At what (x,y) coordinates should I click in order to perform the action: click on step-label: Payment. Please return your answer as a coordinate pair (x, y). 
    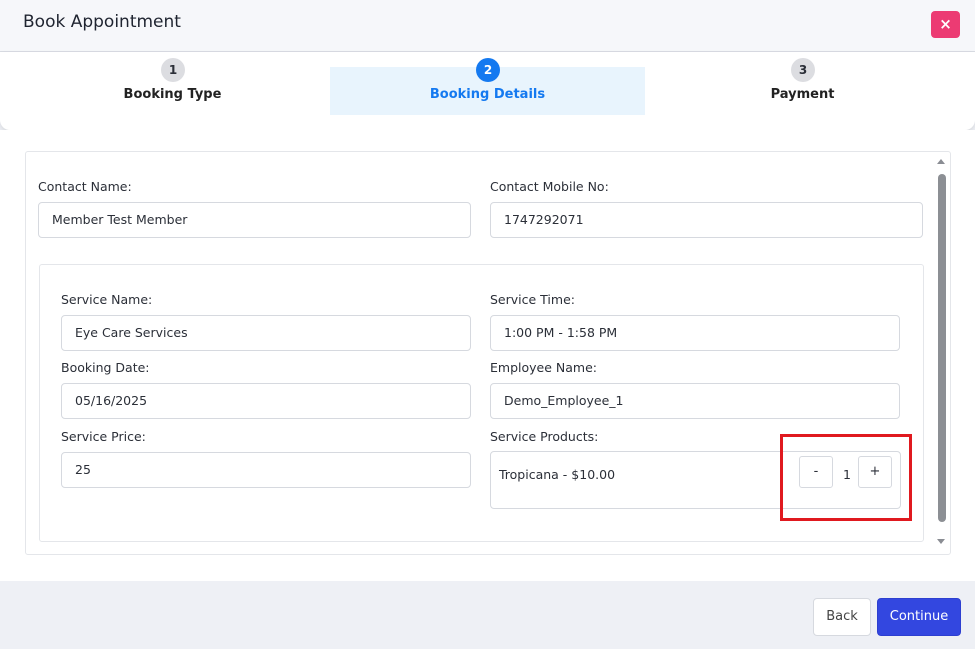
    Looking at the image, I should click on (802, 94).